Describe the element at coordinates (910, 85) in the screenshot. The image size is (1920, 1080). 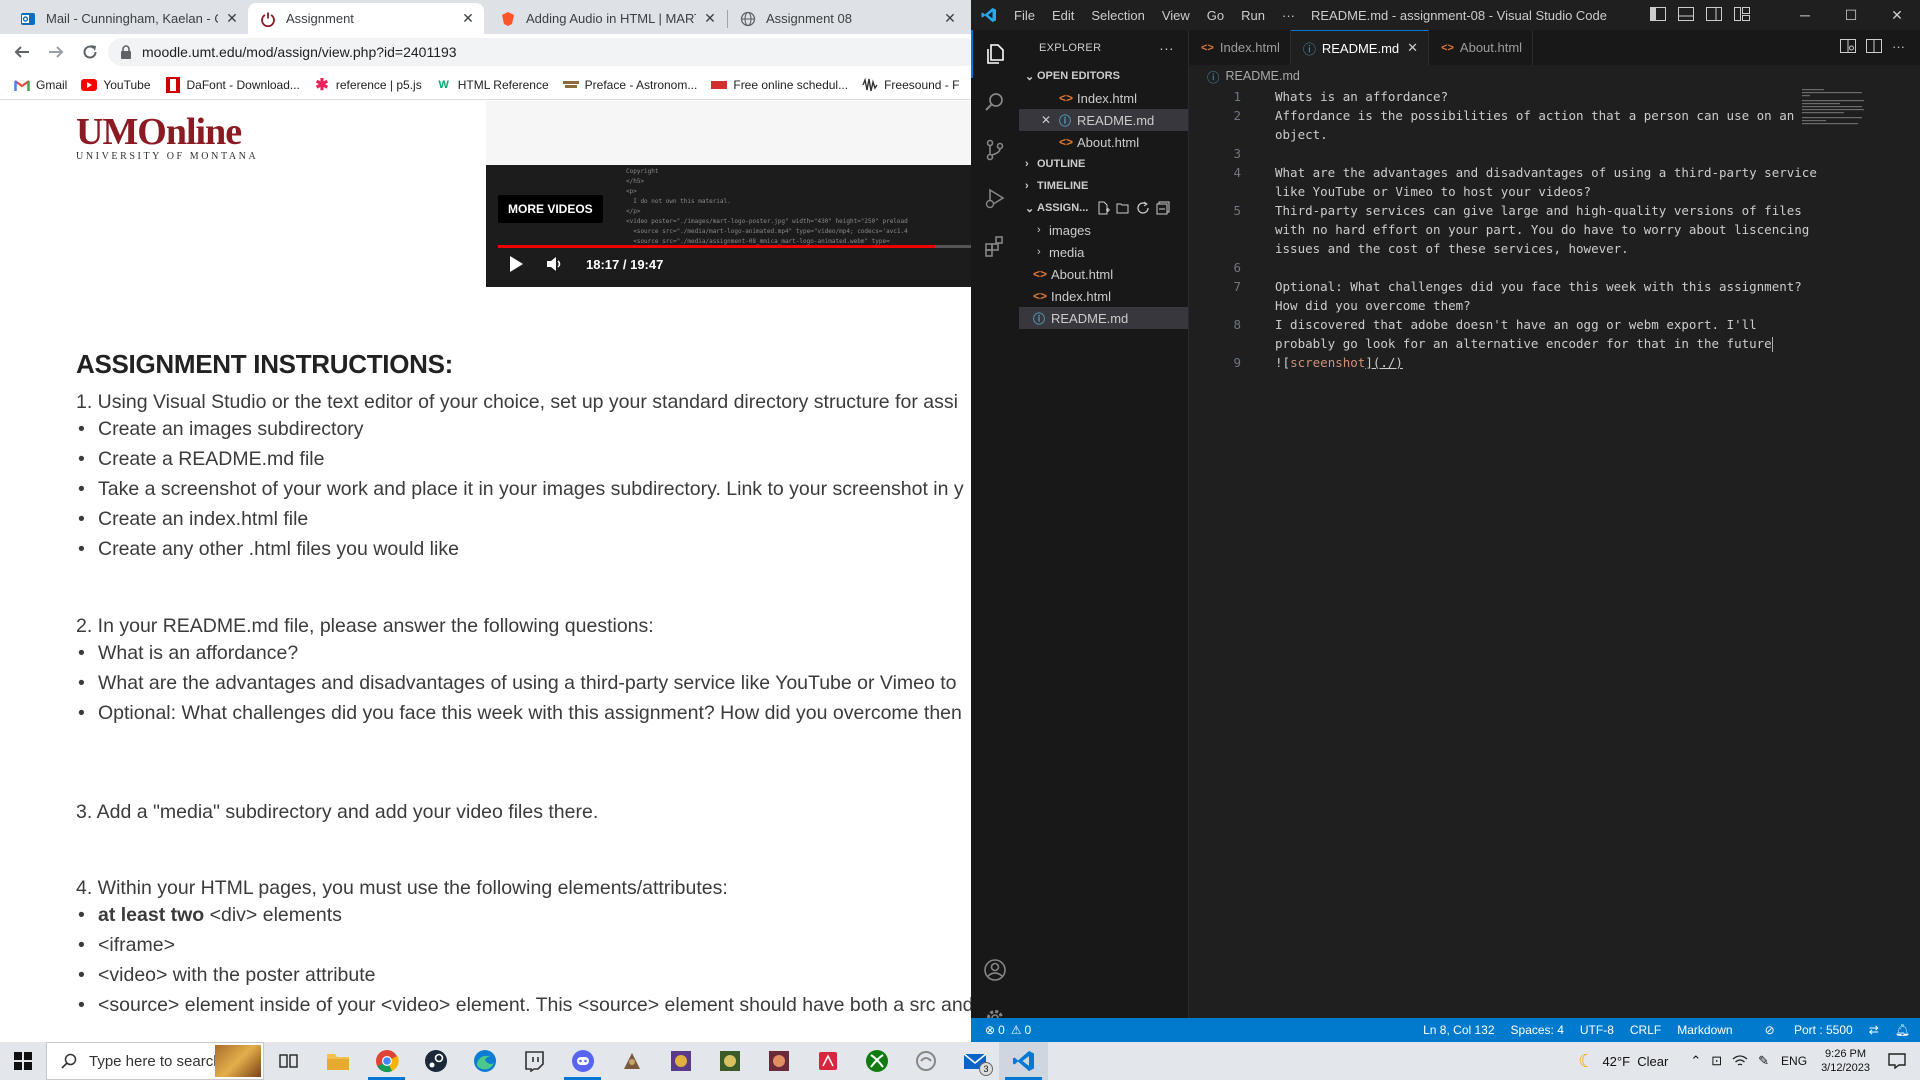
I see `bookmark-freesound: Freesound - F` at that location.